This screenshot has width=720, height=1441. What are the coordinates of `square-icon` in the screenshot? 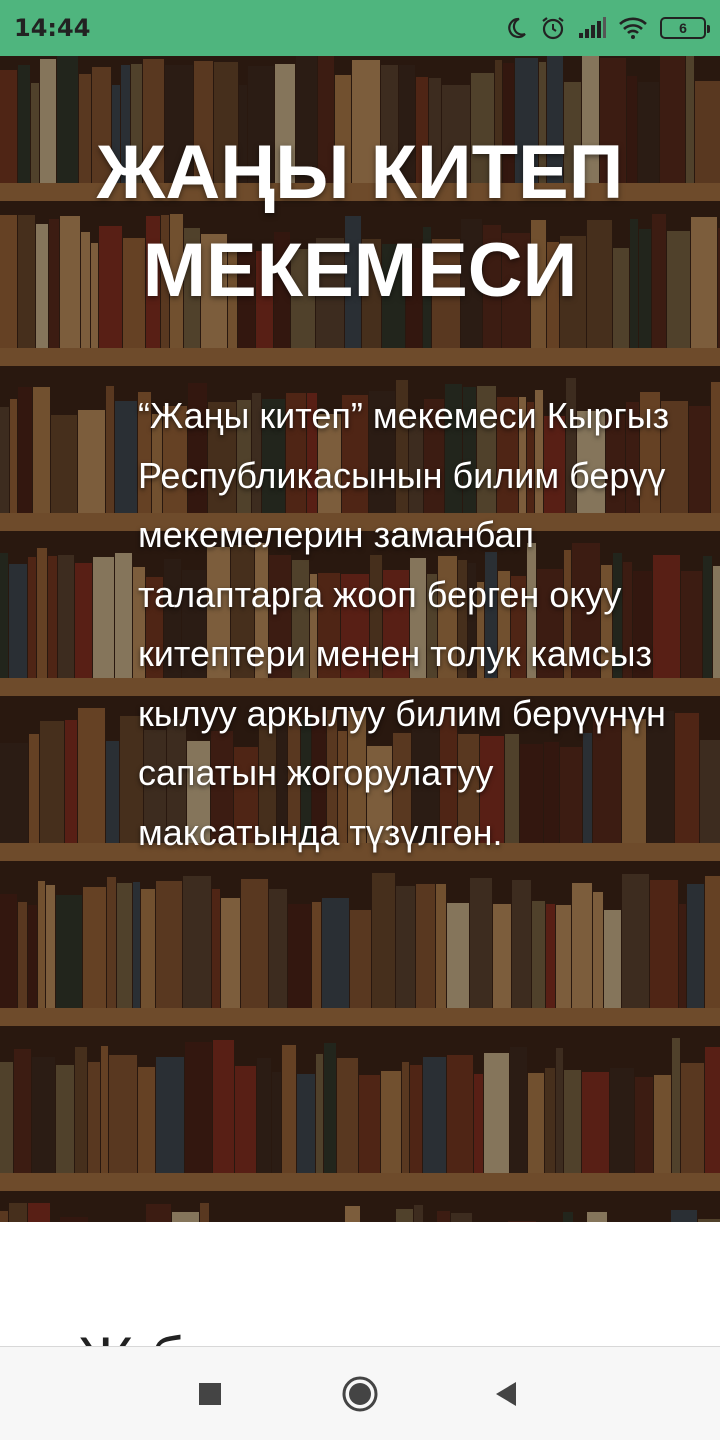 It's located at (210, 1394).